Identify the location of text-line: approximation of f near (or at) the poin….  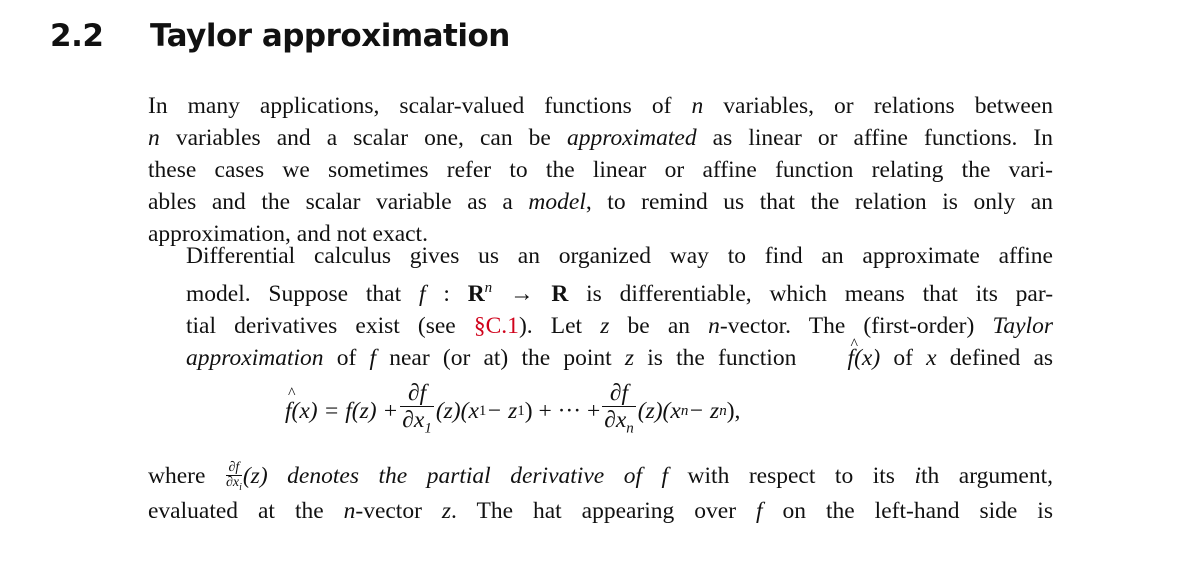
(600, 351).